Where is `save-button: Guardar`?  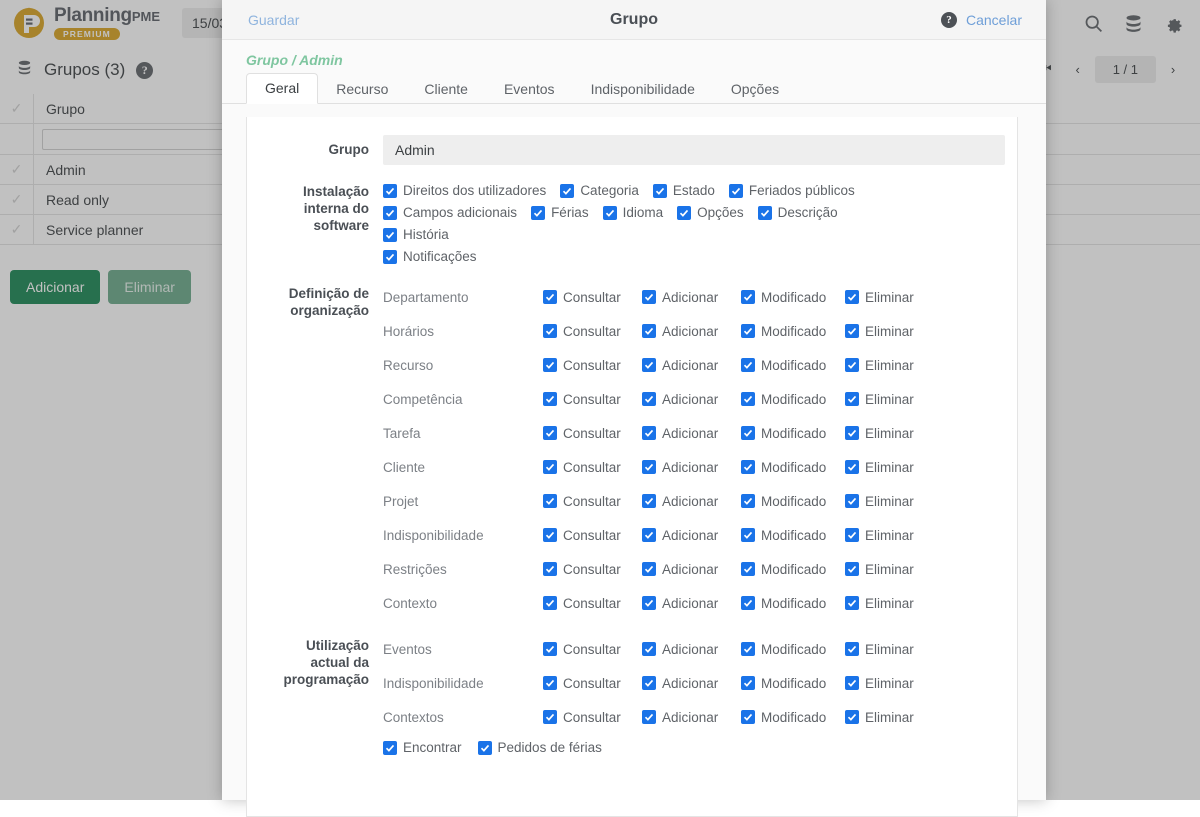
save-button: Guardar is located at coordinates (273, 20).